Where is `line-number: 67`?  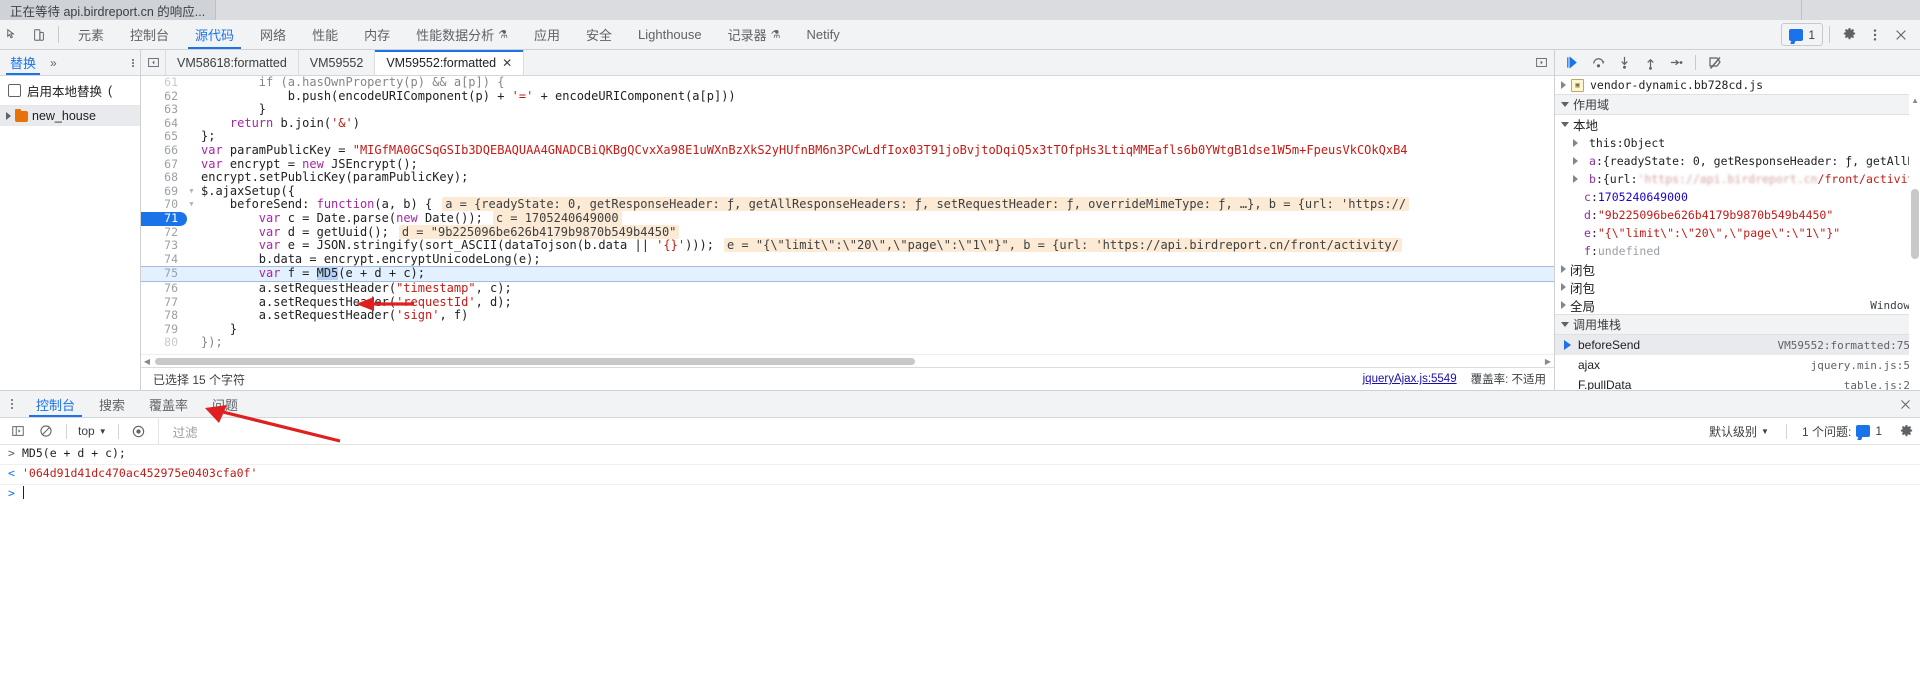
line-number: 67 is located at coordinates (164, 164).